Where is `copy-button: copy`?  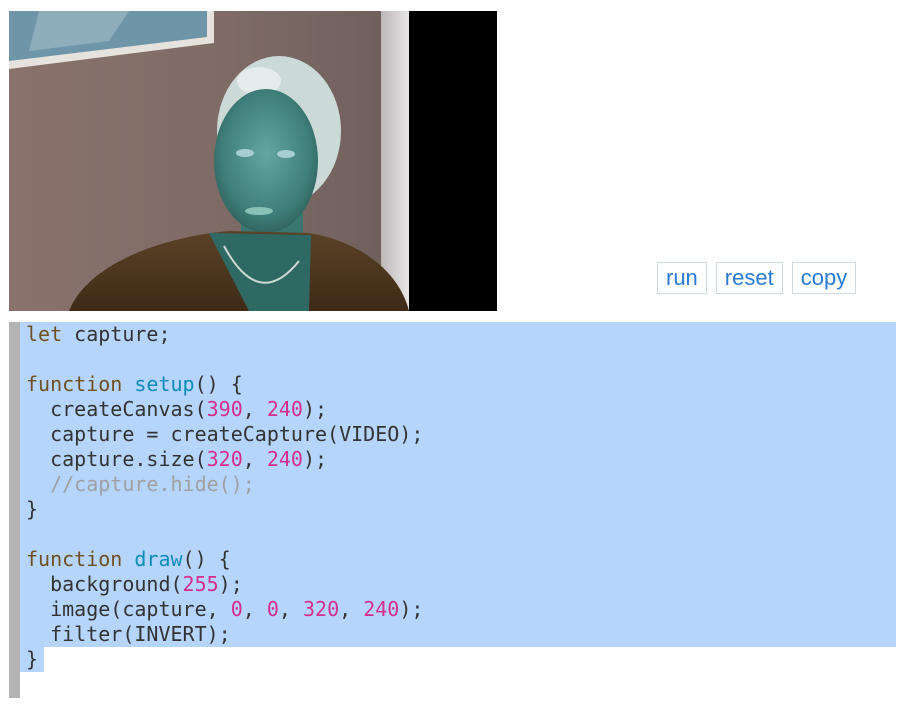 copy-button: copy is located at coordinates (824, 278).